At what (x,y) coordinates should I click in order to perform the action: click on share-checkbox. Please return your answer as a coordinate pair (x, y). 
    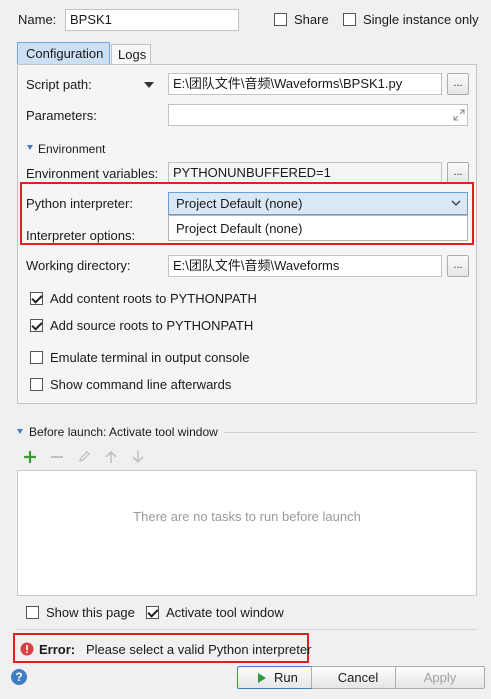
    Looking at the image, I should click on (280, 19).